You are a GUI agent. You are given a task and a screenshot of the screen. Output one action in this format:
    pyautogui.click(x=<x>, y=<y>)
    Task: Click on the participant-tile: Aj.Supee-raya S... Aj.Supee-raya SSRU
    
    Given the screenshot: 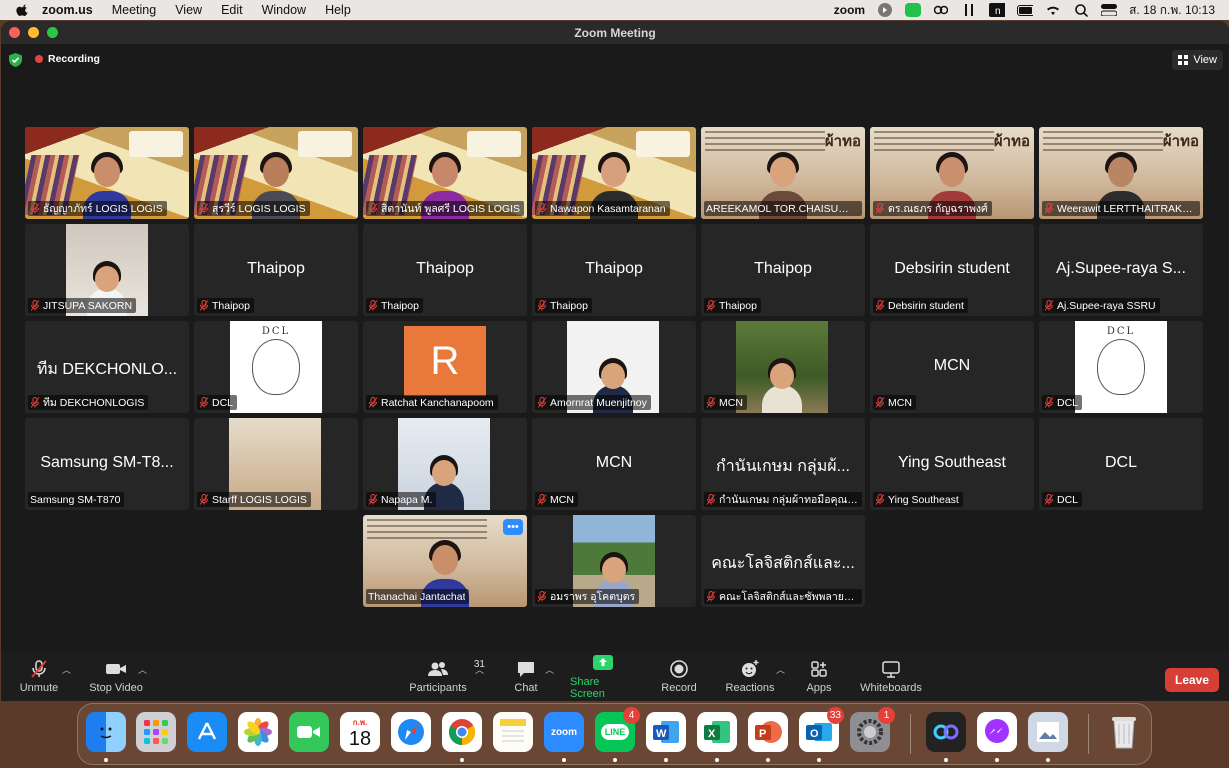 What is the action you would take?
    pyautogui.click(x=1121, y=270)
    